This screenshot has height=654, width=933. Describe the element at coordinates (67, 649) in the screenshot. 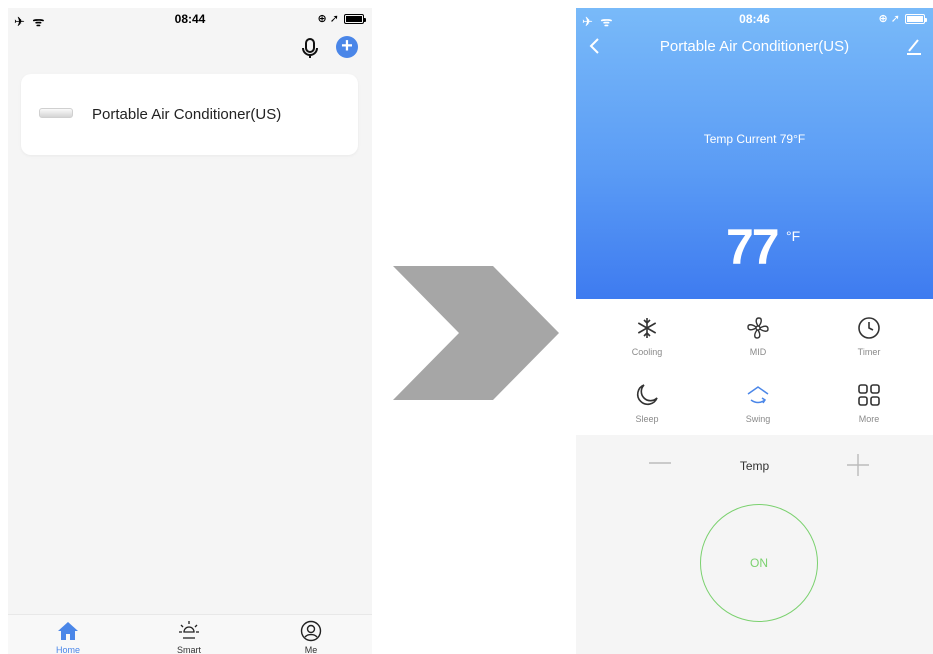

I see `tab-home-label: Home` at that location.